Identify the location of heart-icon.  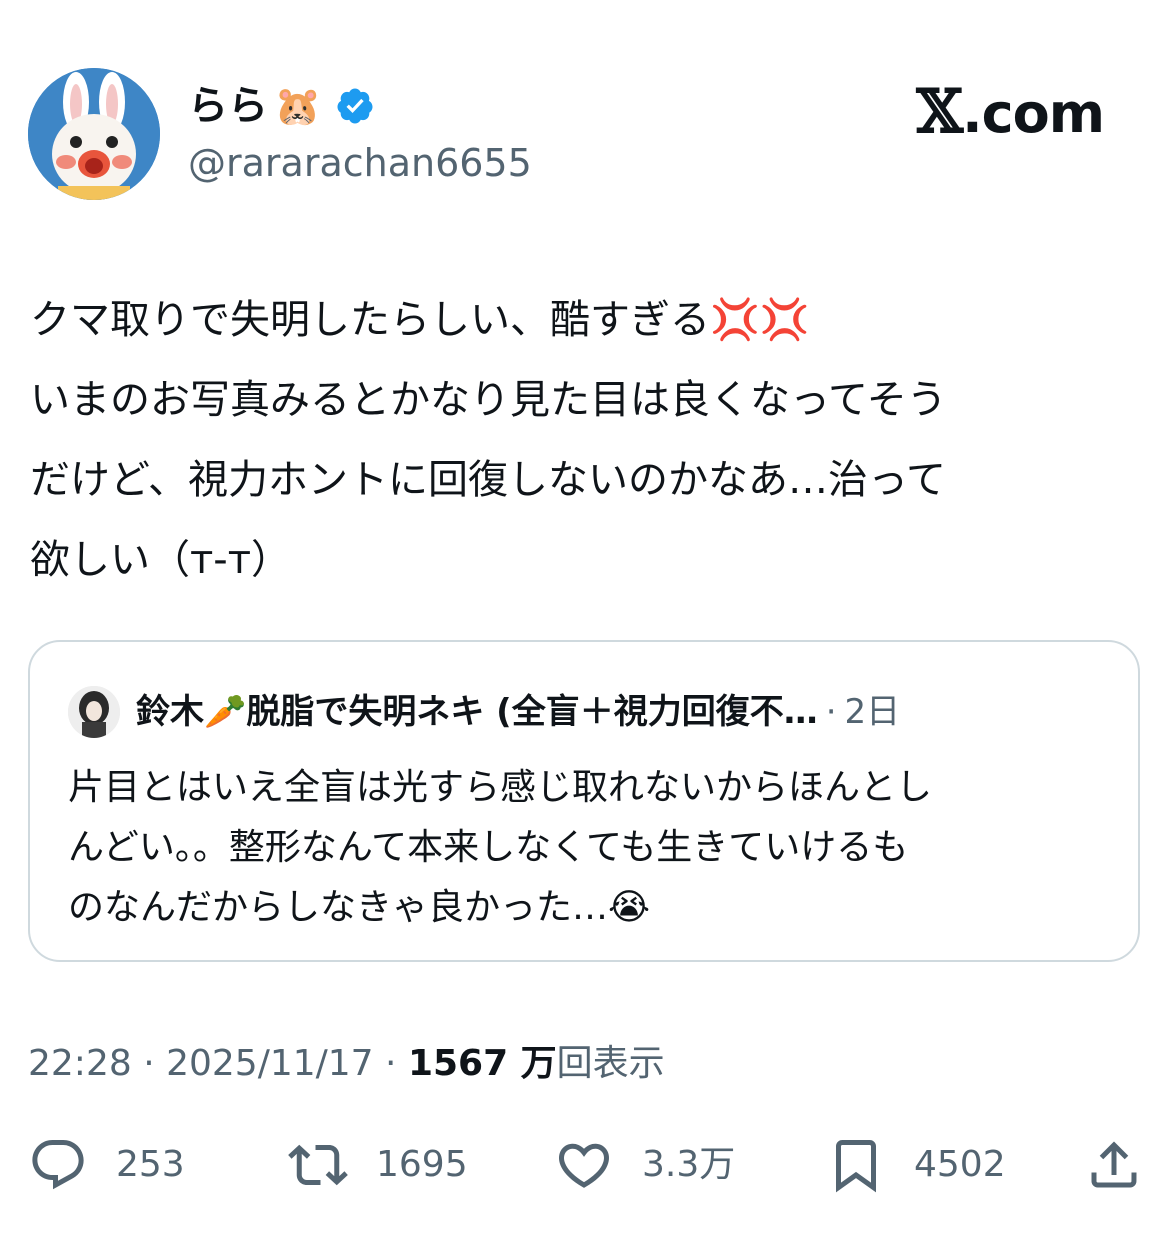
(584, 1165).